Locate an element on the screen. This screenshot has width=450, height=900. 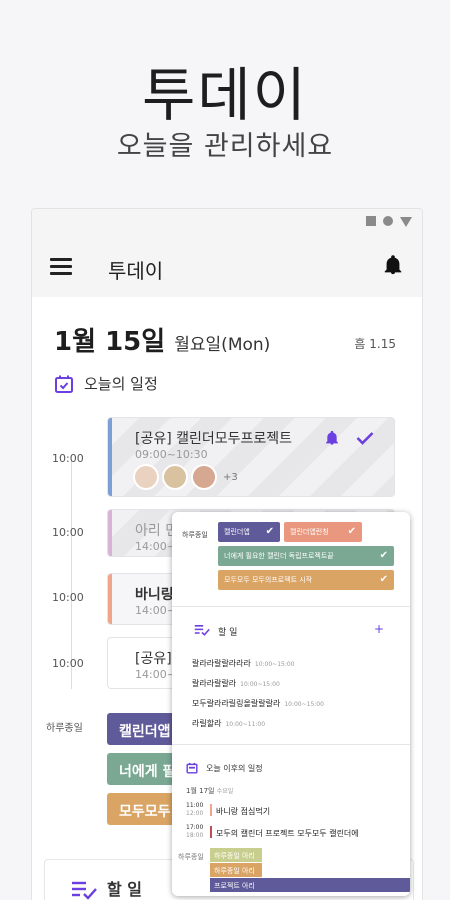
overlay-chip-label: 너에게 필요한 캘린더 독립프로젝트끝 is located at coordinates (279, 556).